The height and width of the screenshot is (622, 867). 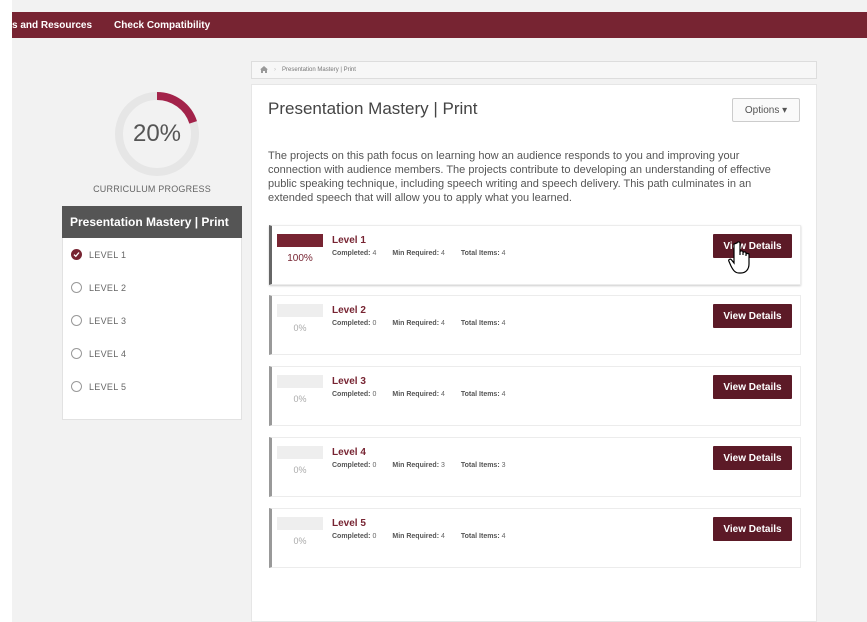 What do you see at coordinates (264, 70) in the screenshot?
I see `home-icon` at bounding box center [264, 70].